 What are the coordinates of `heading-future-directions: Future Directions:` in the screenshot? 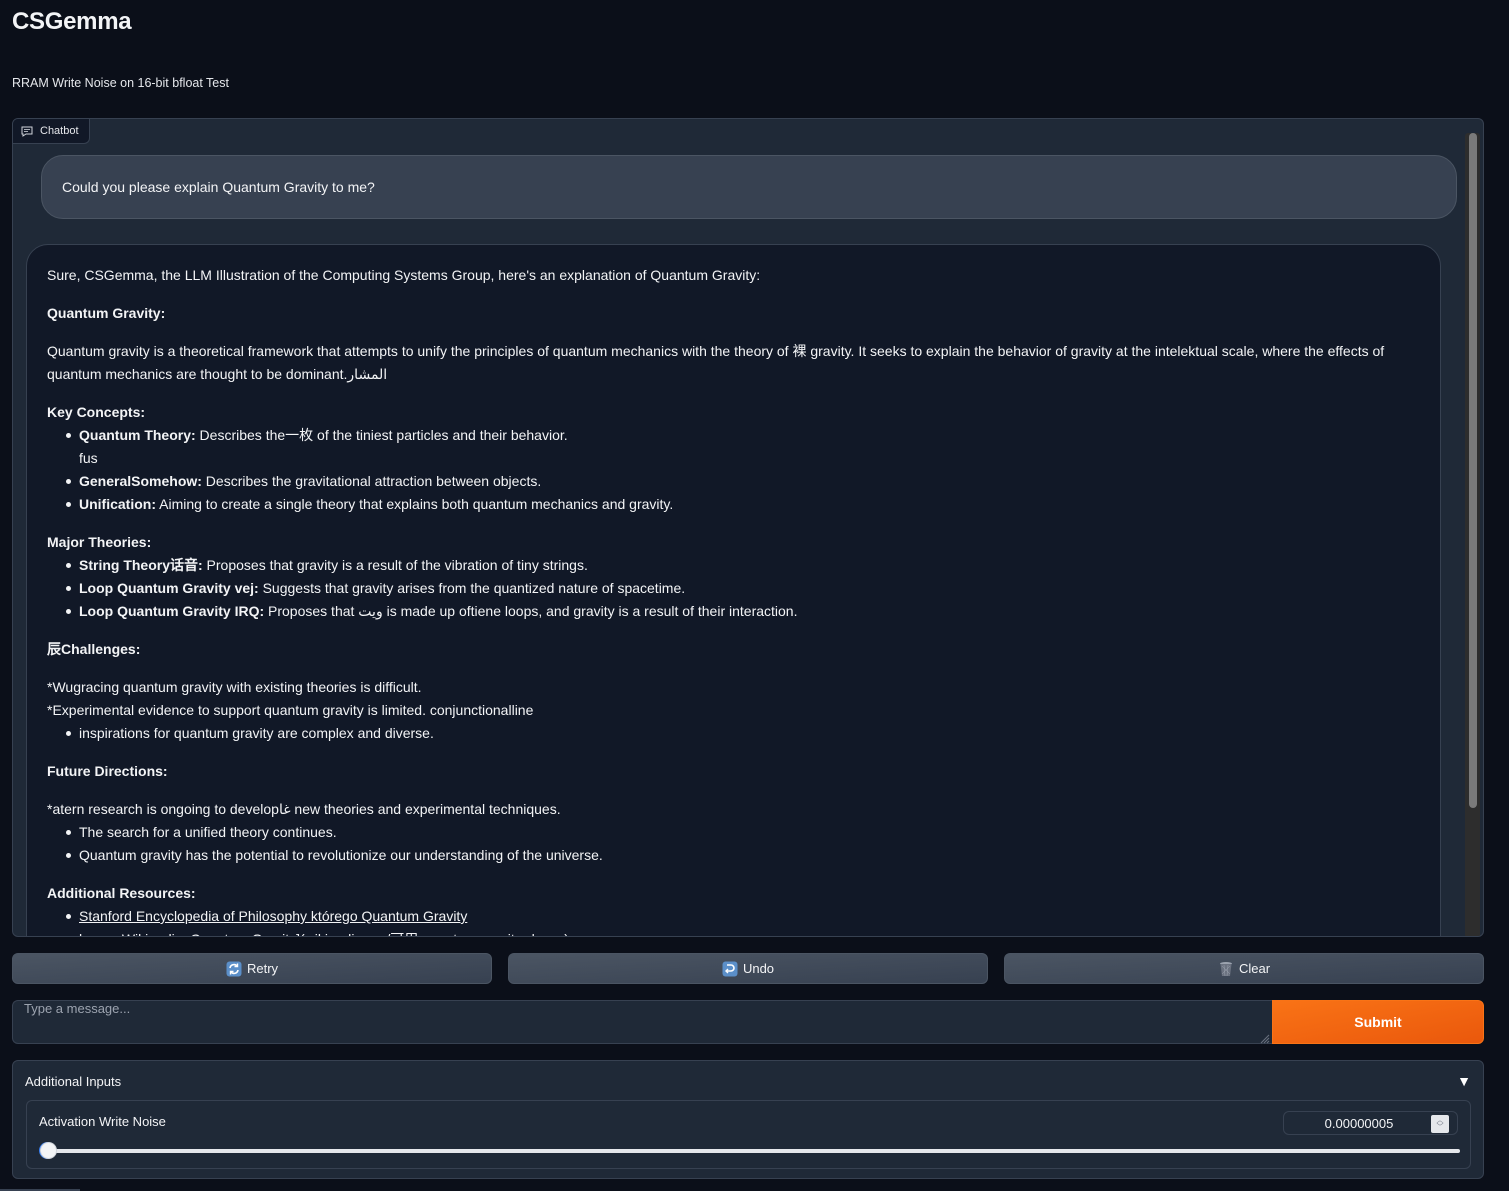 It's located at (107, 771).